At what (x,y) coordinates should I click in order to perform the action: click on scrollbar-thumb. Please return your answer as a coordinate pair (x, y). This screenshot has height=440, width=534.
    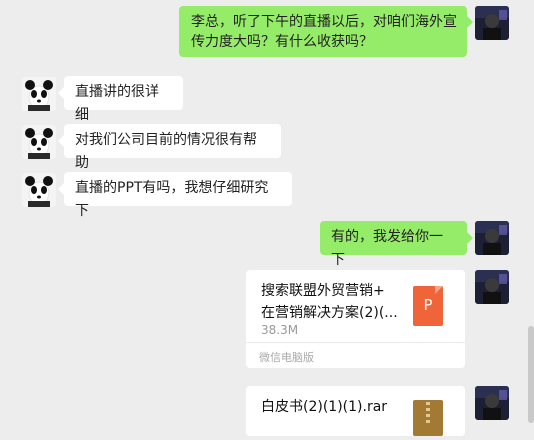
    Looking at the image, I should click on (531, 374).